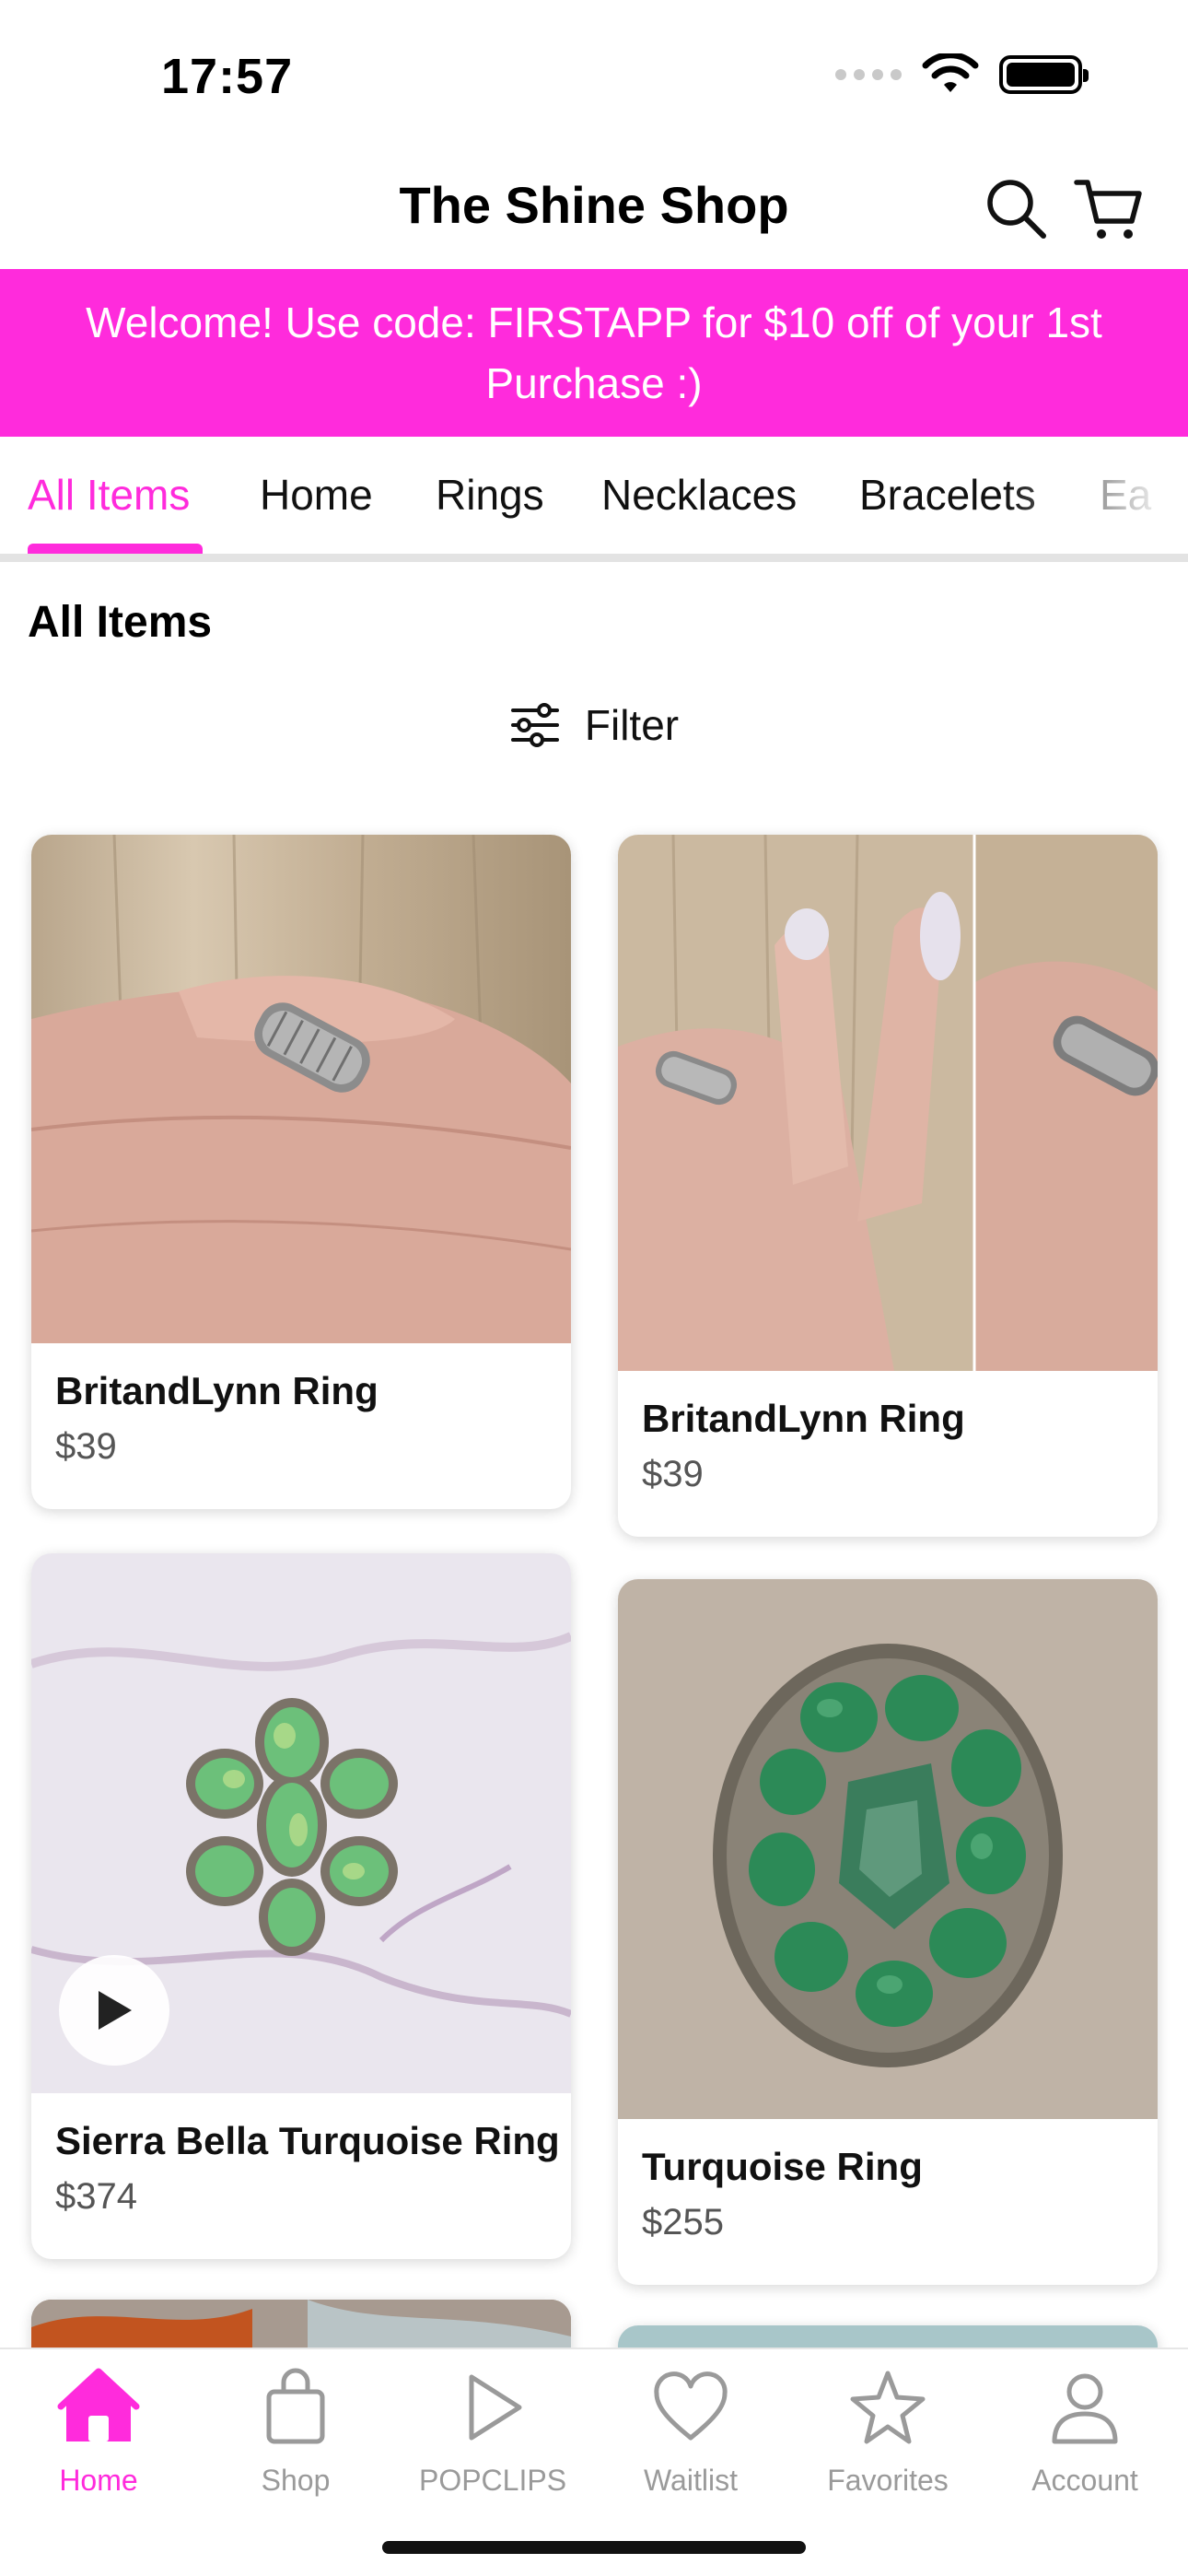  I want to click on search-icon, so click(1016, 208).